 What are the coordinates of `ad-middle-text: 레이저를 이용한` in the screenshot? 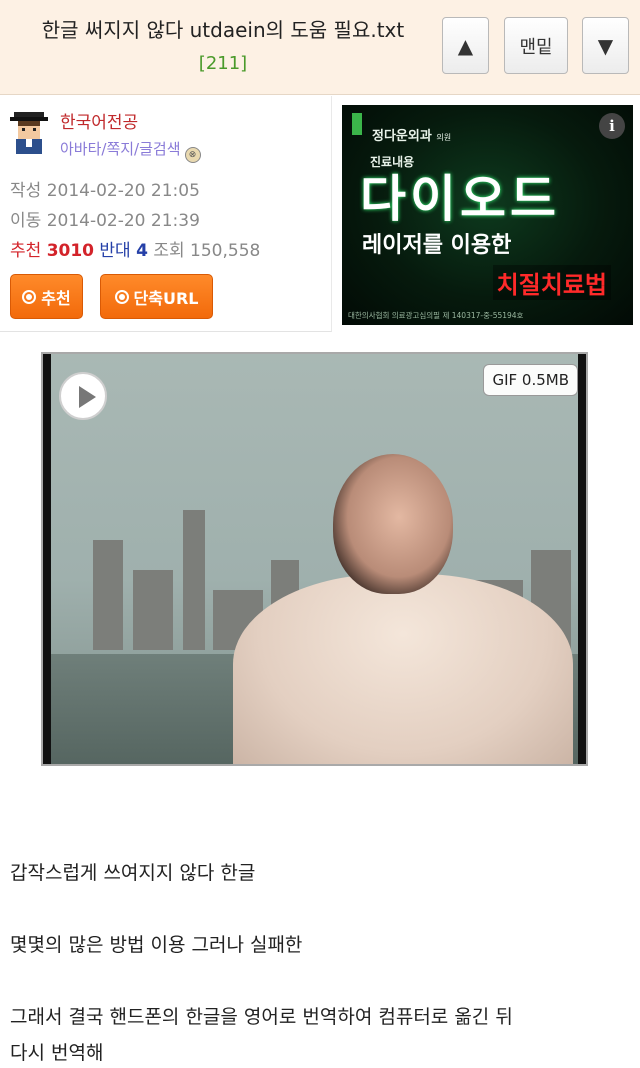 It's located at (437, 245).